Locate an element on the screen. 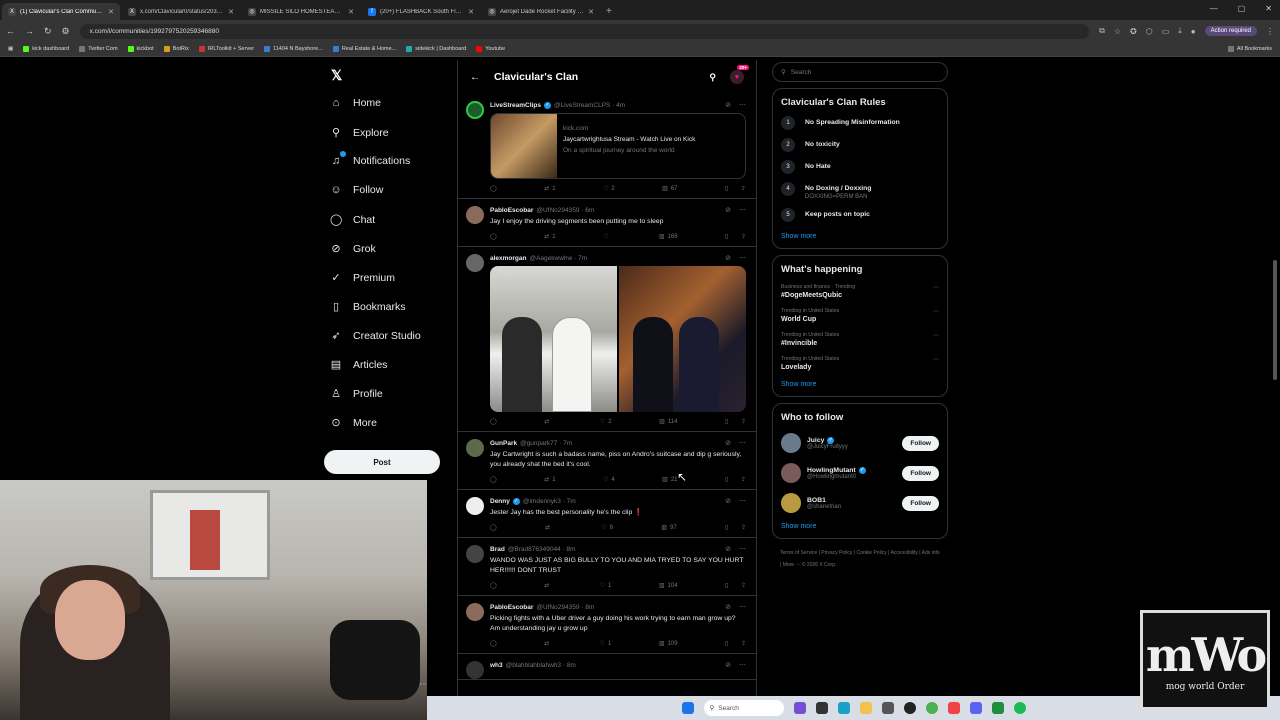 This screenshot has width=1280, height=720. rule-item: 5 Keep posts on topic is located at coordinates (860, 215).